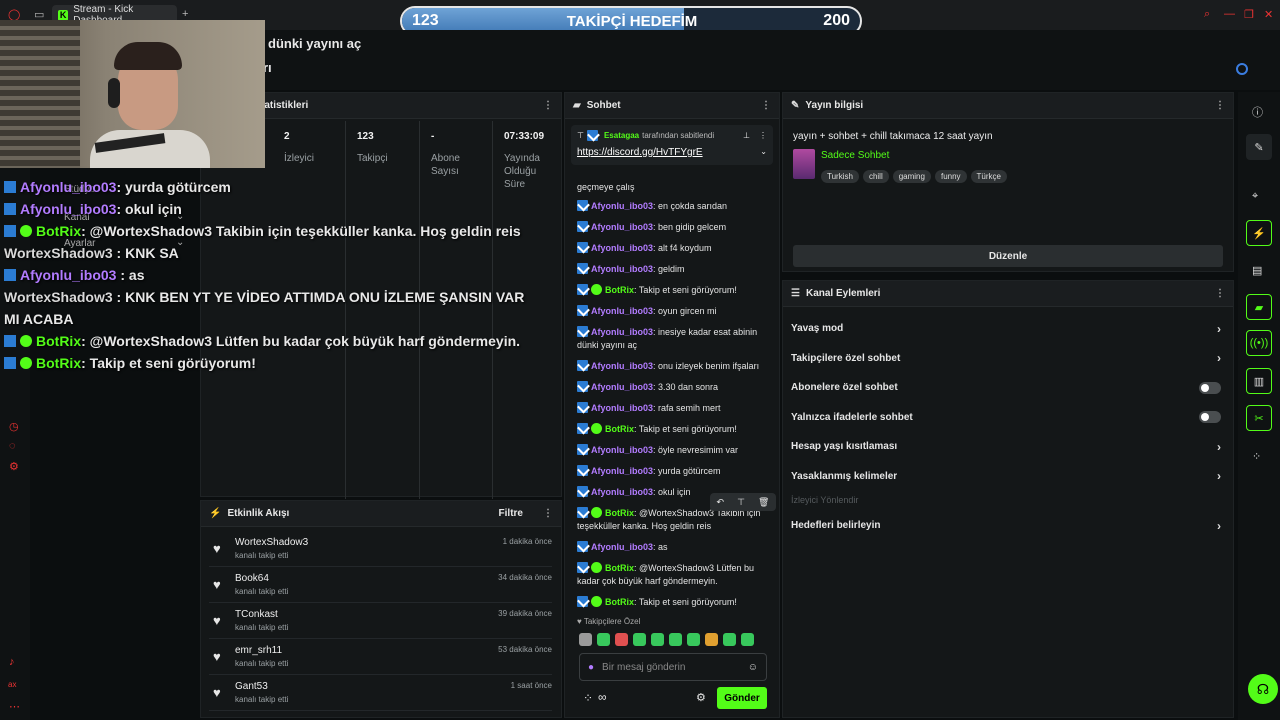 The width and height of the screenshot is (1280, 720). What do you see at coordinates (640, 152) in the screenshot?
I see `pinned-link: https://discord.gg/HvTFYgrE` at bounding box center [640, 152].